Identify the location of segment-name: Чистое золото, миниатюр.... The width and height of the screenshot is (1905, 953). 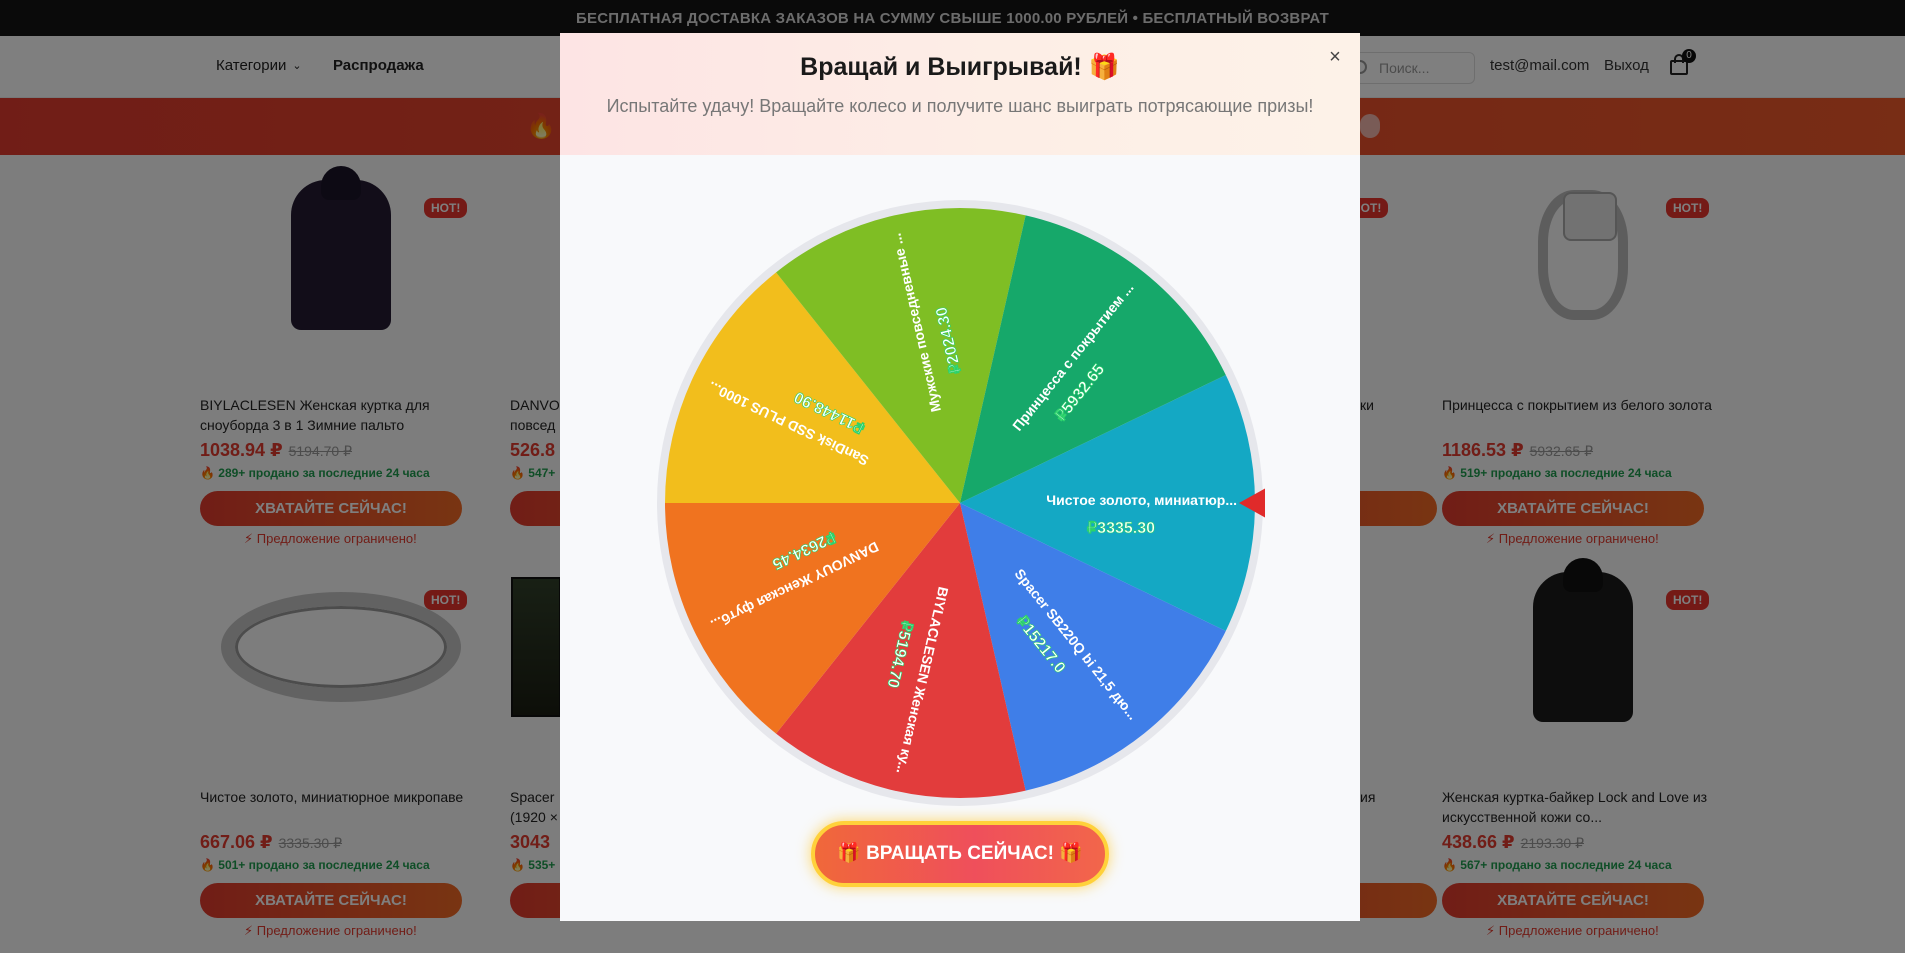
(1141, 500).